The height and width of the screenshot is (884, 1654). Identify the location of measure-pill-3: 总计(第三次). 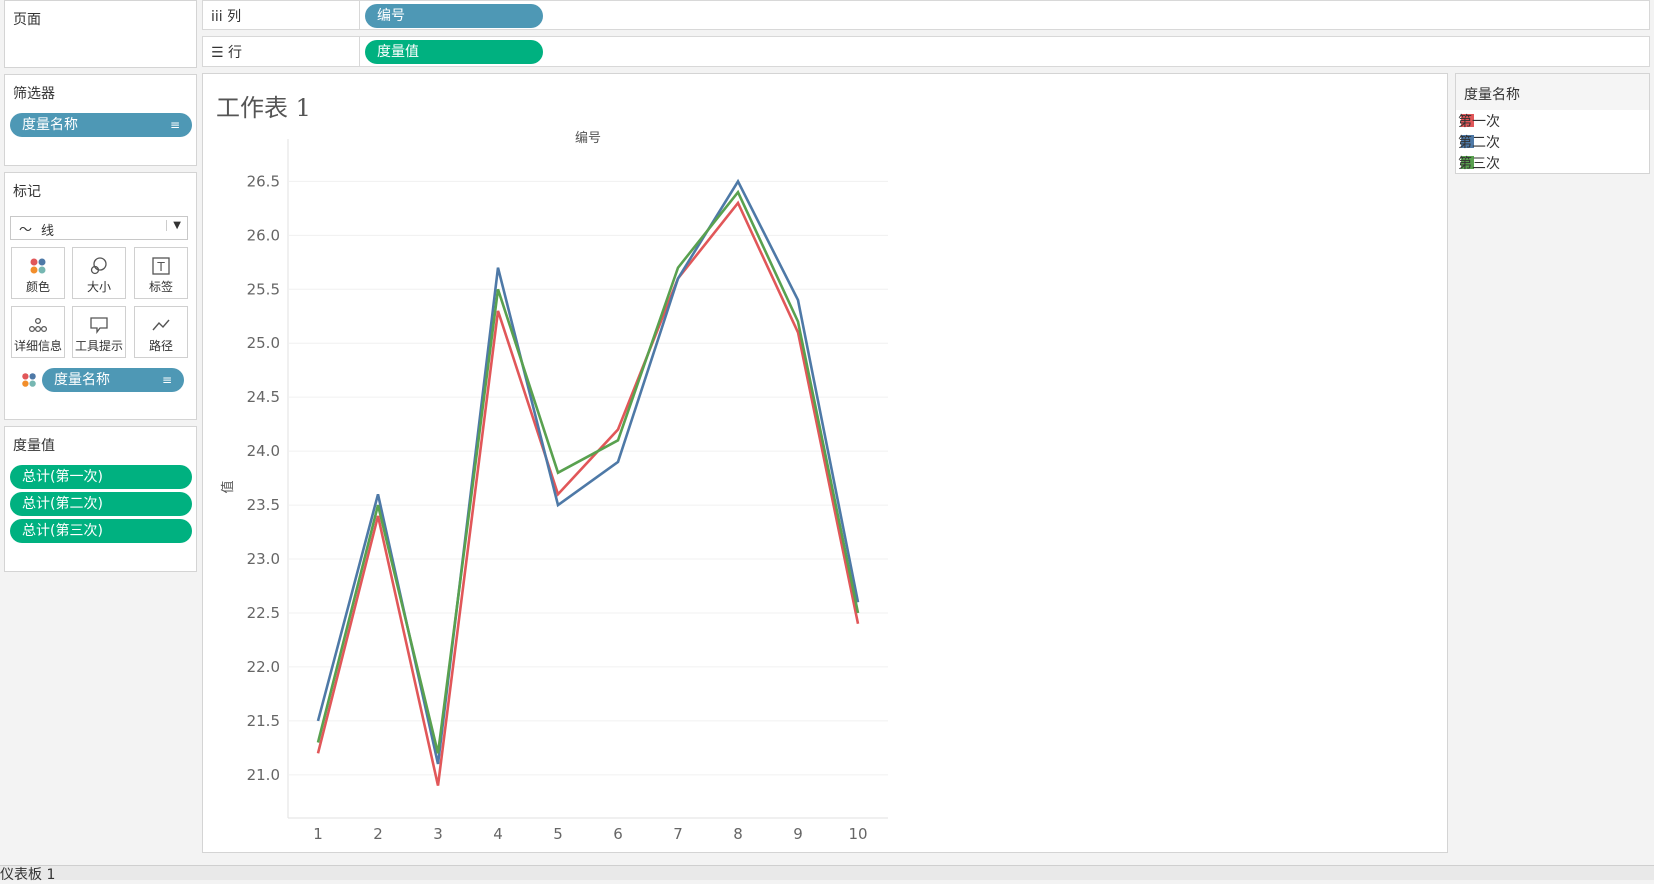
(101, 531).